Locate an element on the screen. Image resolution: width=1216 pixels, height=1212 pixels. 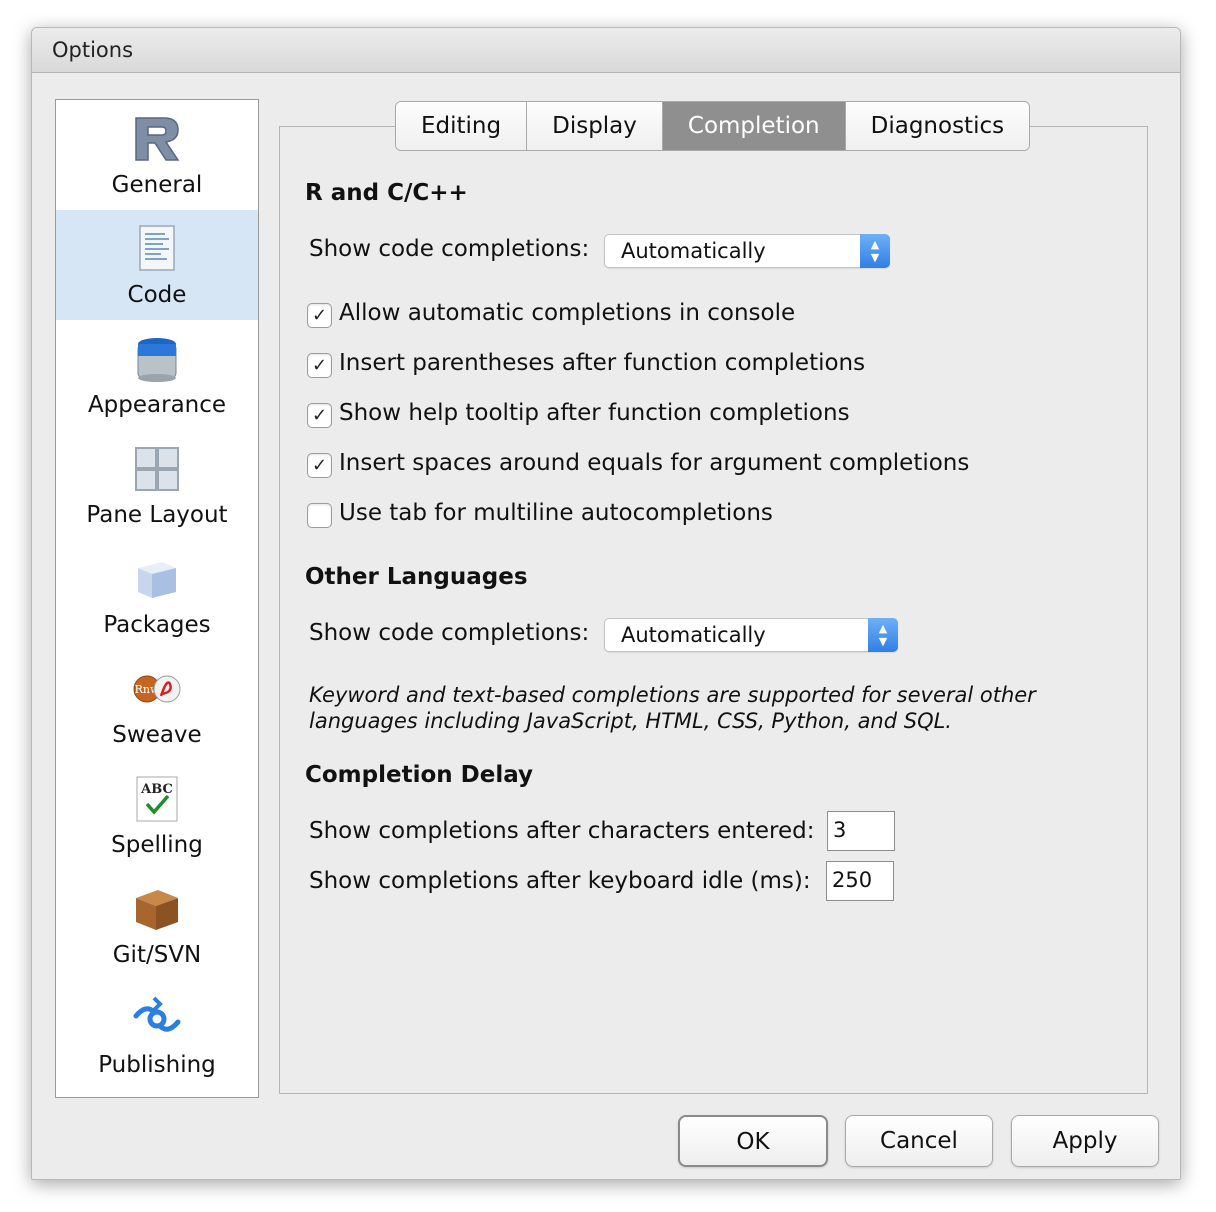
r-show-completions-select: Automatically ▲ ▼ is located at coordinates (747, 251).